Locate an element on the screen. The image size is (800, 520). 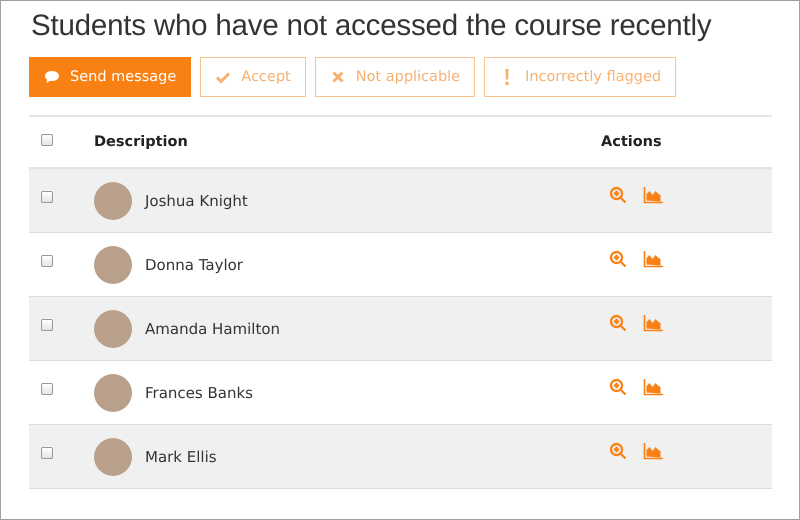
close-icon is located at coordinates (338, 77).